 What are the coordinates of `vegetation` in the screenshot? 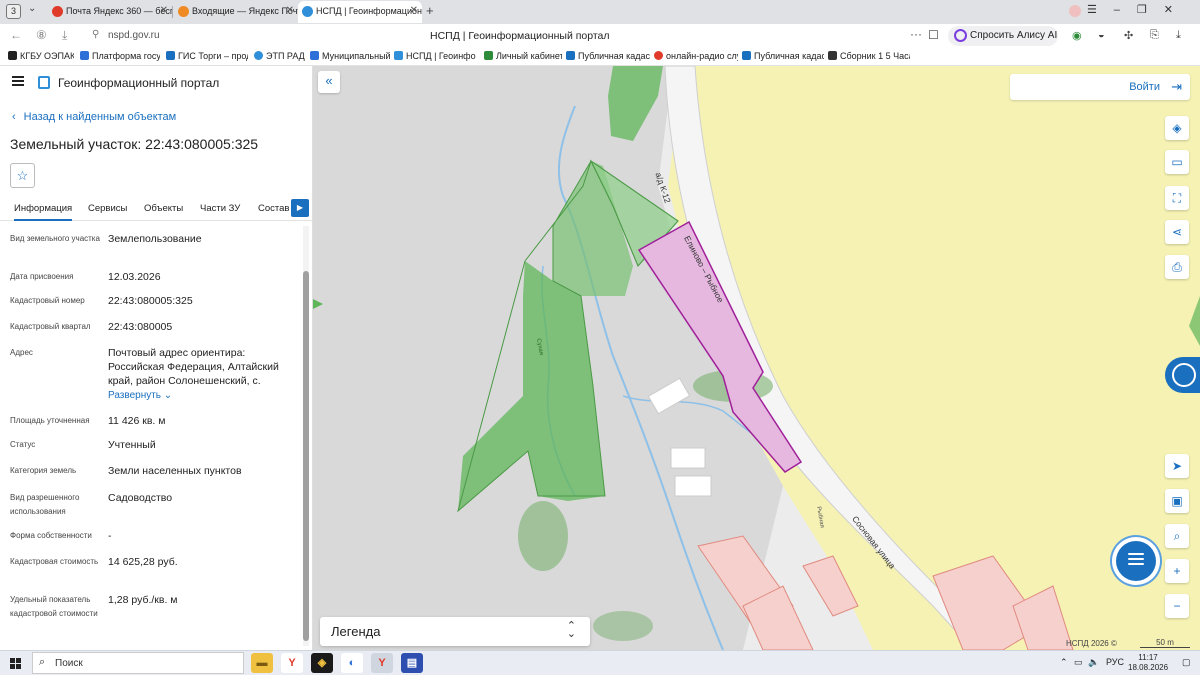 It's located at (543, 536).